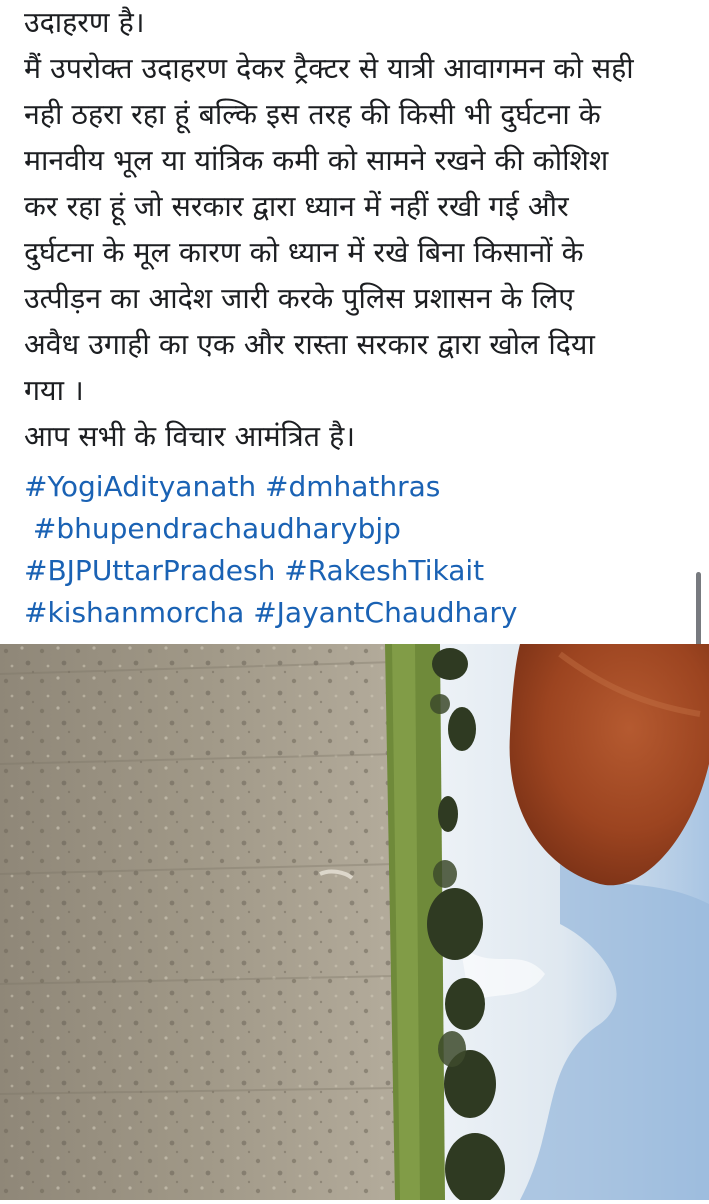  What do you see at coordinates (140, 486) in the screenshot?
I see `hashtag-link: #YogiAdityanath` at bounding box center [140, 486].